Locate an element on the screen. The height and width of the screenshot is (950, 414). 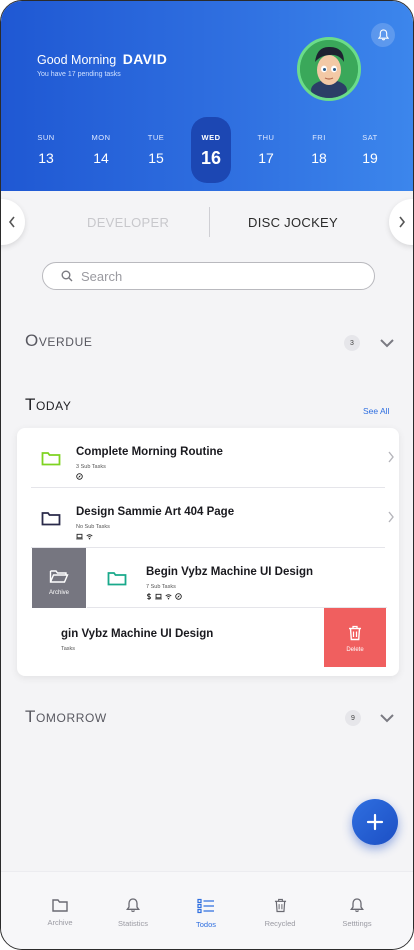
section-tomorrow-title: Tomorrow is located at coordinates (66, 717).